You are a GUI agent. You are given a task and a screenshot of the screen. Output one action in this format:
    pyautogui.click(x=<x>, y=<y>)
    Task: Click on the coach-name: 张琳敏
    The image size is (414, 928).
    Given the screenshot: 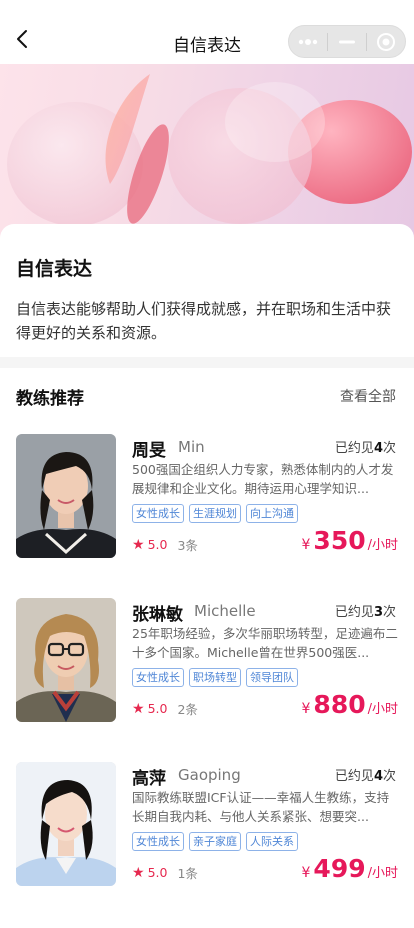 What is the action you would take?
    pyautogui.click(x=157, y=615)
    